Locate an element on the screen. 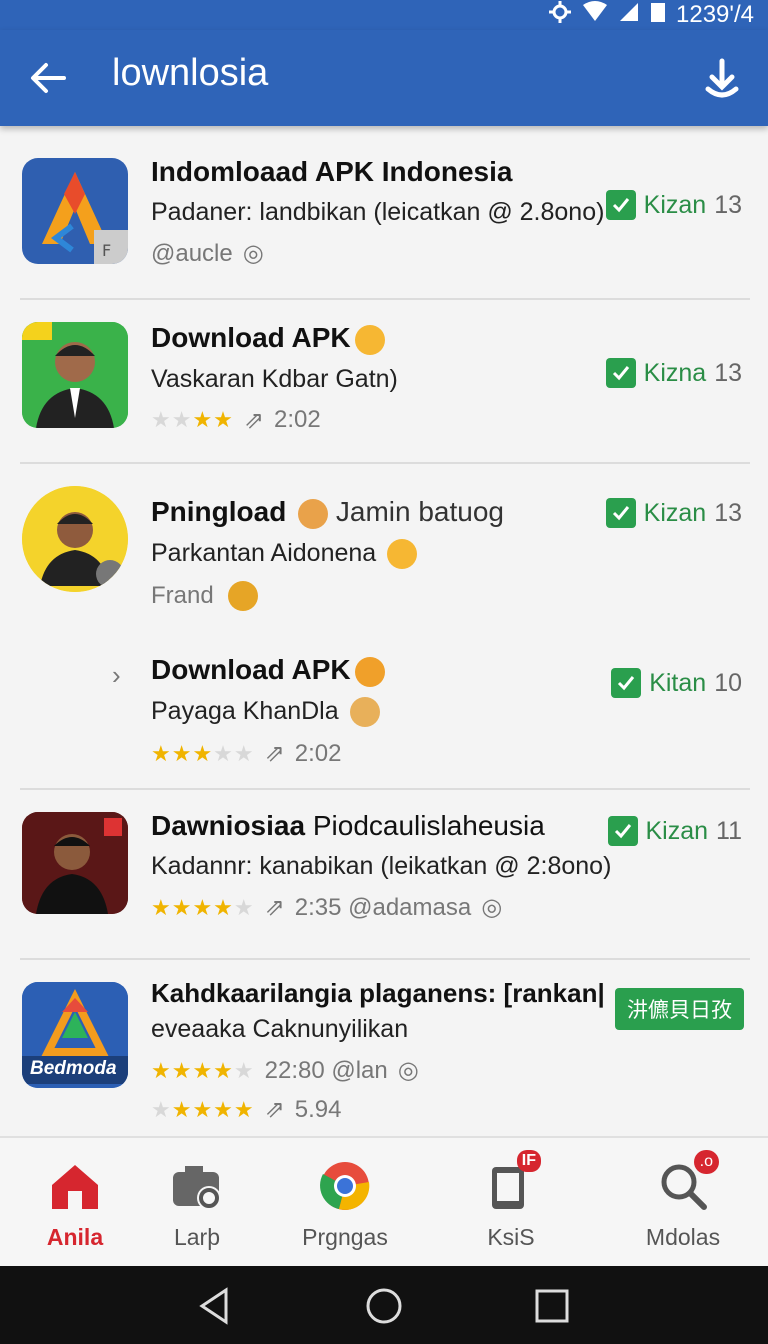 The width and height of the screenshot is (768, 1344). item-meta-secondary: 5.94 is located at coordinates (318, 1109).